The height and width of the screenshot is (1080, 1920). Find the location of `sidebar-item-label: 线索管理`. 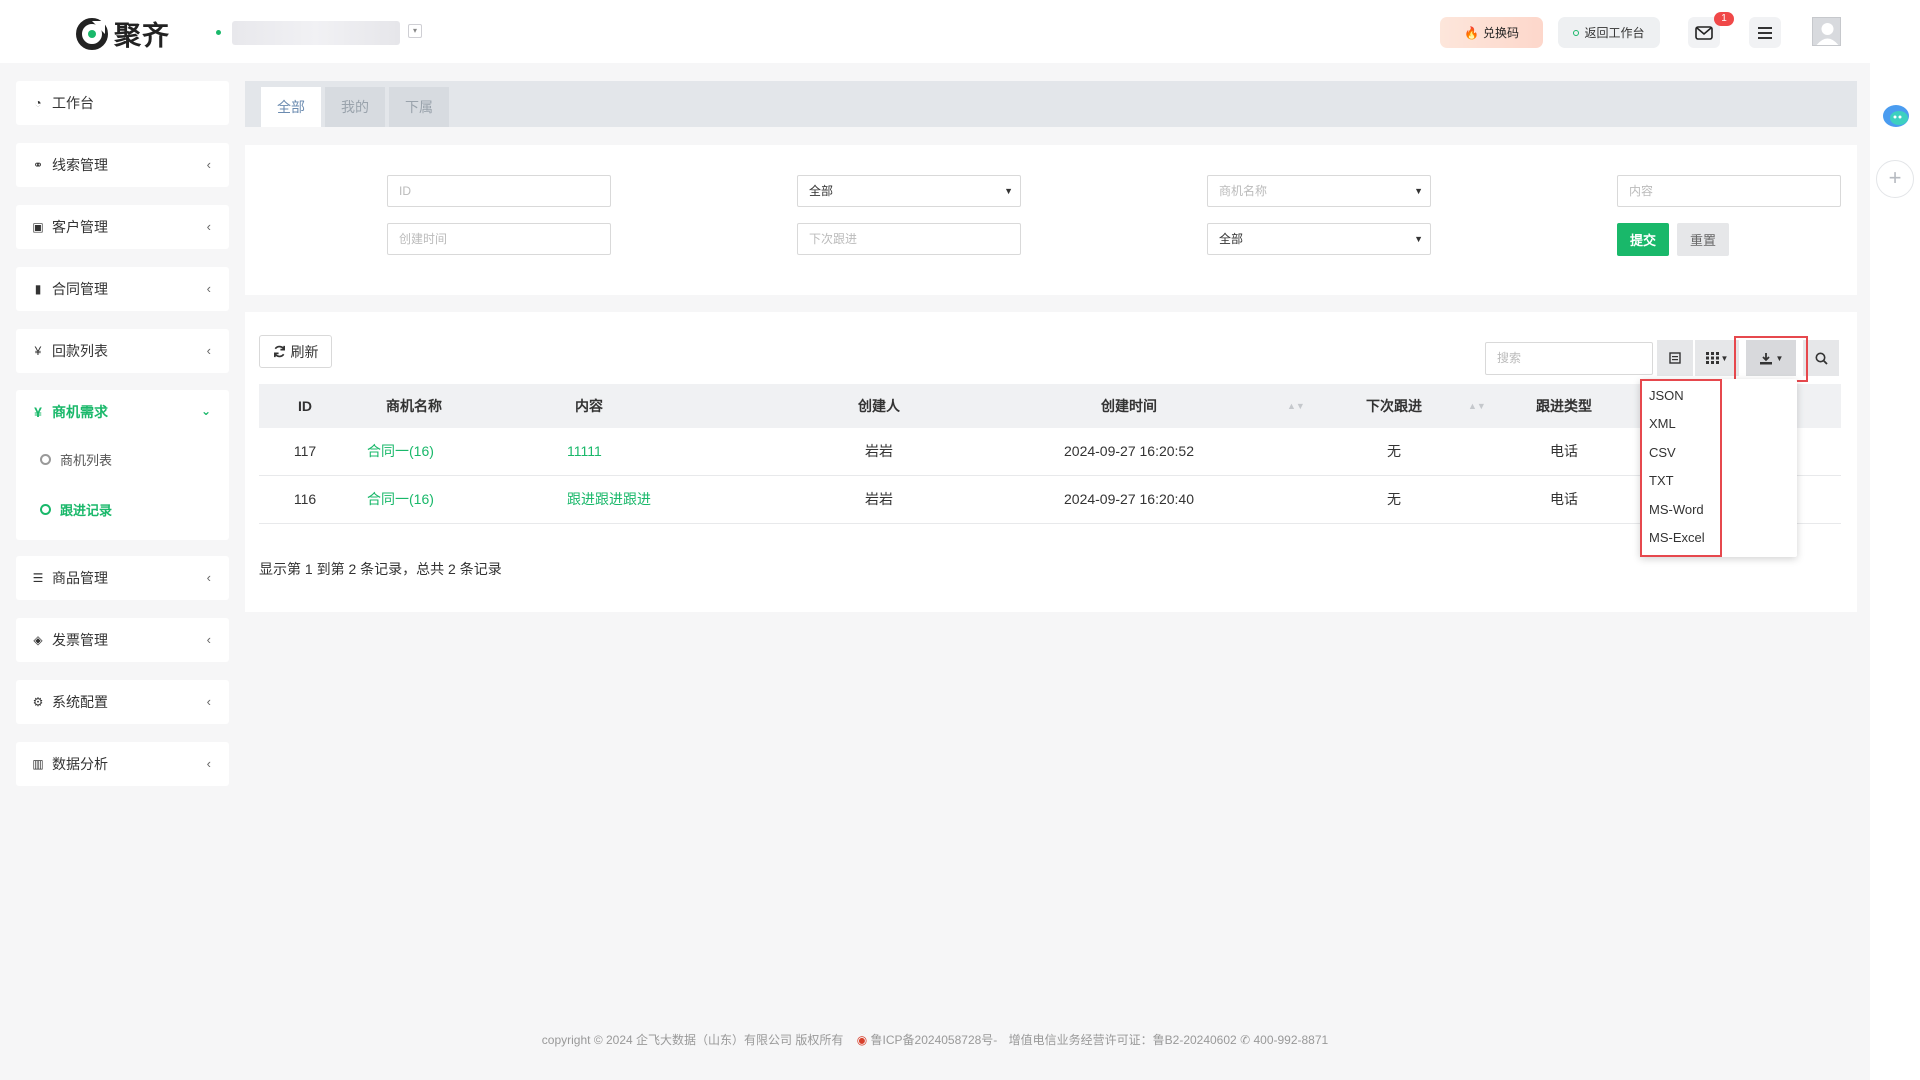

sidebar-item-label: 线索管理 is located at coordinates (80, 165).